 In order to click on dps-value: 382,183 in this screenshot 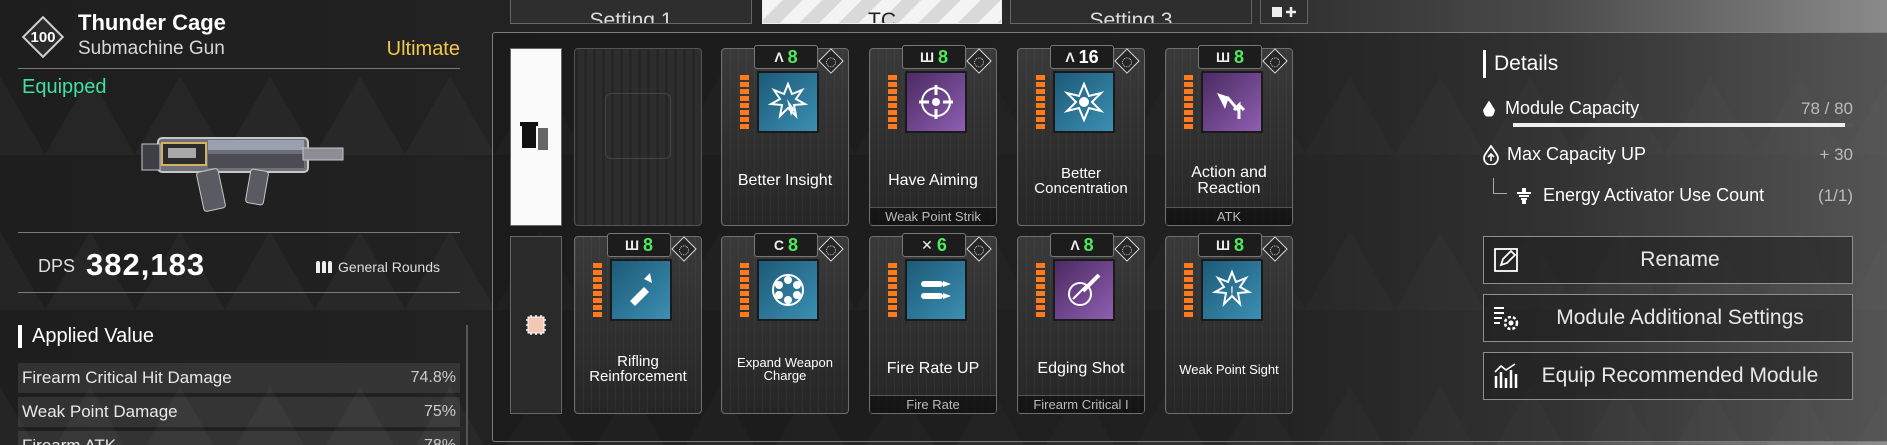, I will do `click(146, 264)`.